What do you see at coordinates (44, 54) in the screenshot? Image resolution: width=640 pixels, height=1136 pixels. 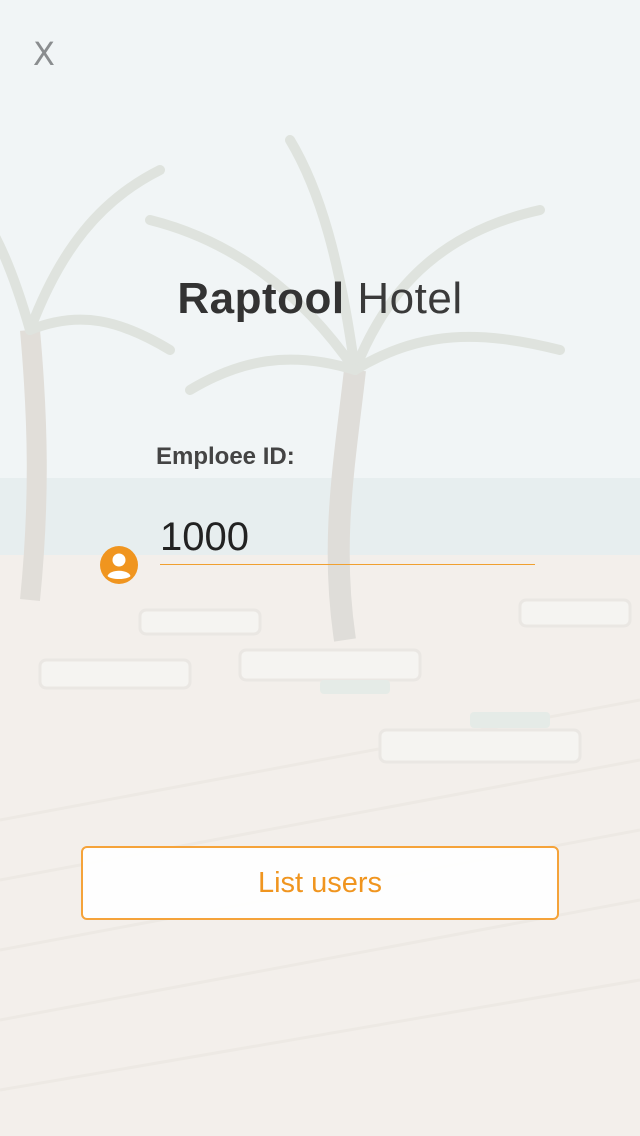 I see `close-button: X` at bounding box center [44, 54].